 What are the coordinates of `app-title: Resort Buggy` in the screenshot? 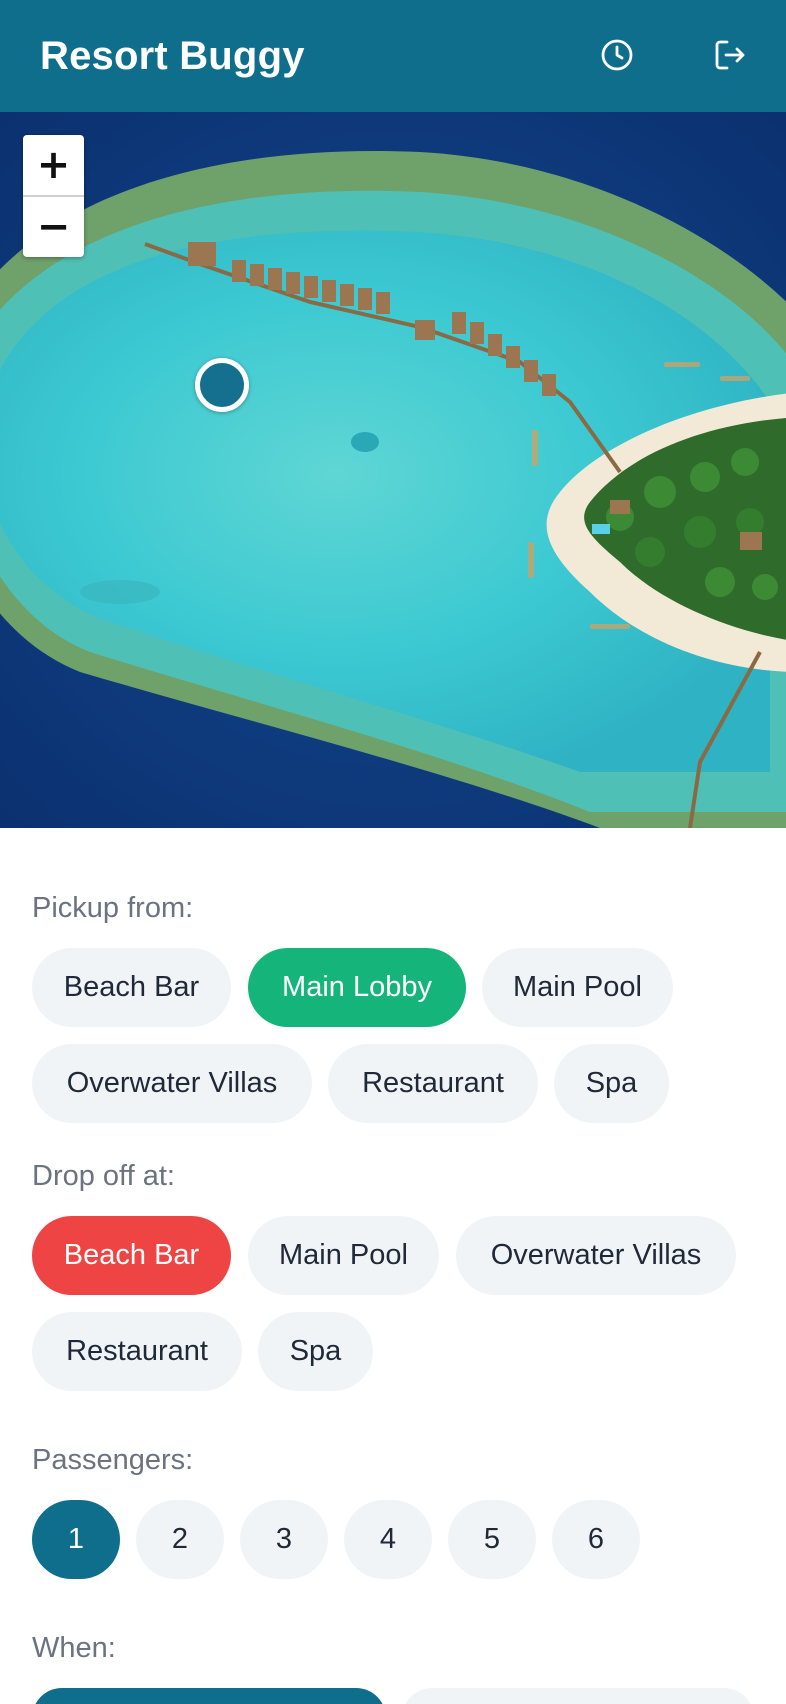 It's located at (172, 55).